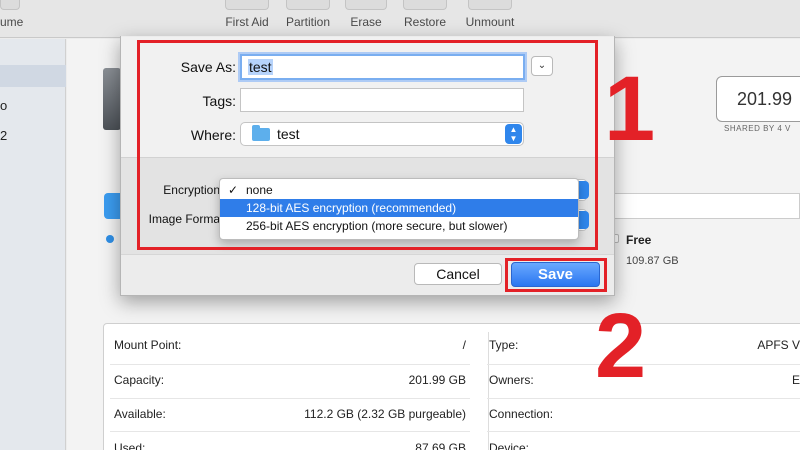  Describe the element at coordinates (425, 5) in the screenshot. I see `restore-icon` at that location.